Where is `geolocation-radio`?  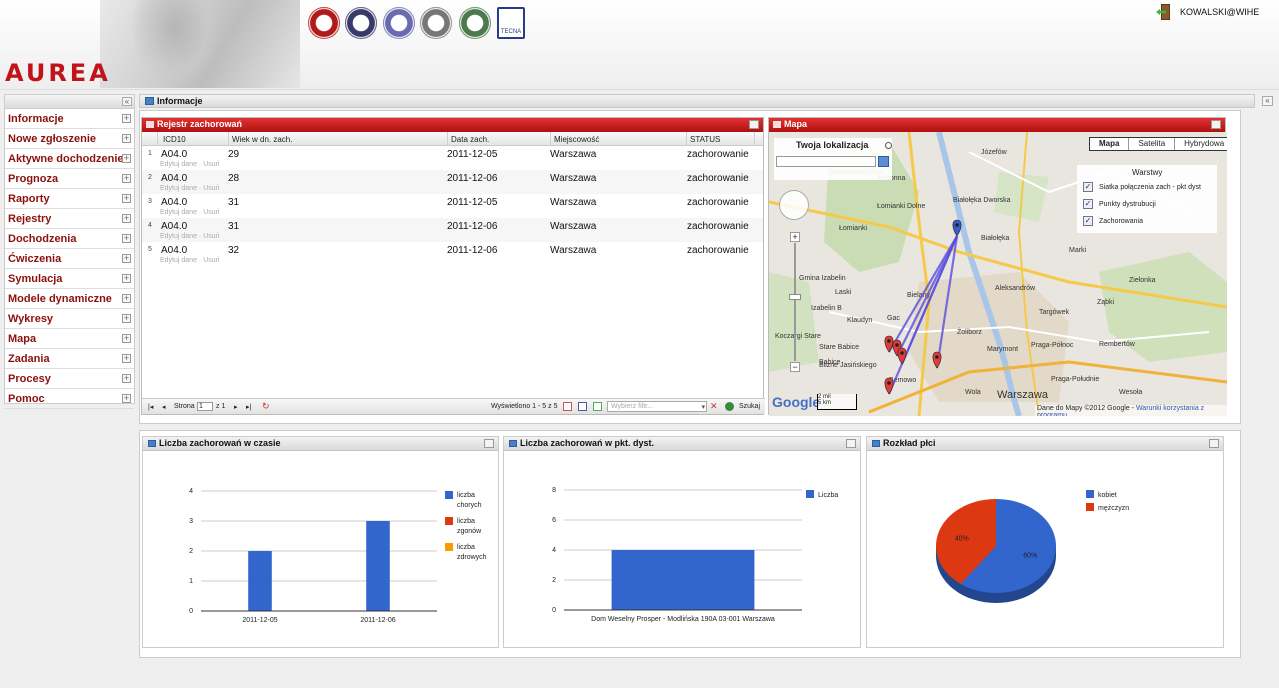 geolocation-radio is located at coordinates (888, 145).